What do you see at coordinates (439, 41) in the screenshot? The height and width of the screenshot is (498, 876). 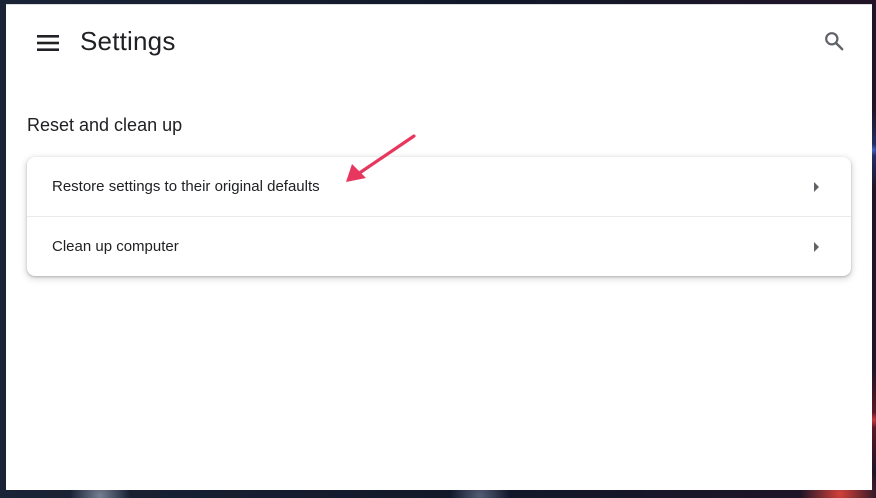 I see `settings-header: Settings` at bounding box center [439, 41].